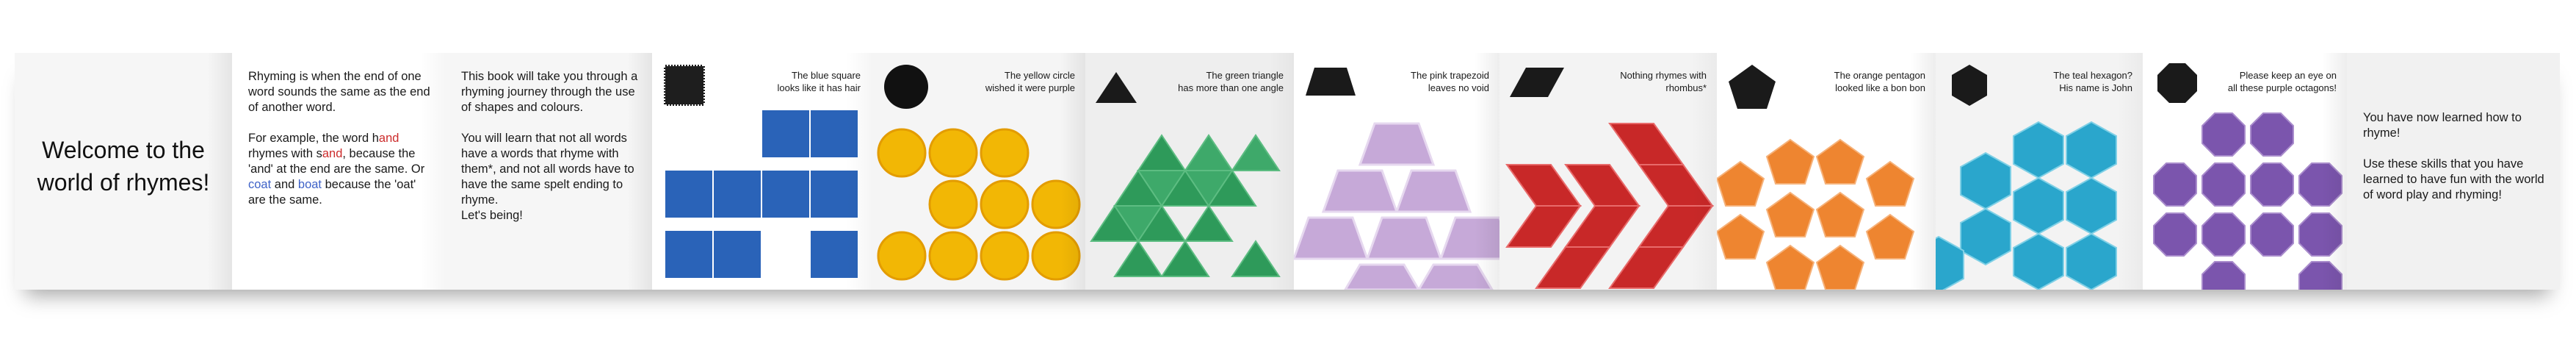 The width and height of the screenshot is (2576, 347). What do you see at coordinates (1039, 75) in the screenshot?
I see `caption-line-1: The yellow circle` at bounding box center [1039, 75].